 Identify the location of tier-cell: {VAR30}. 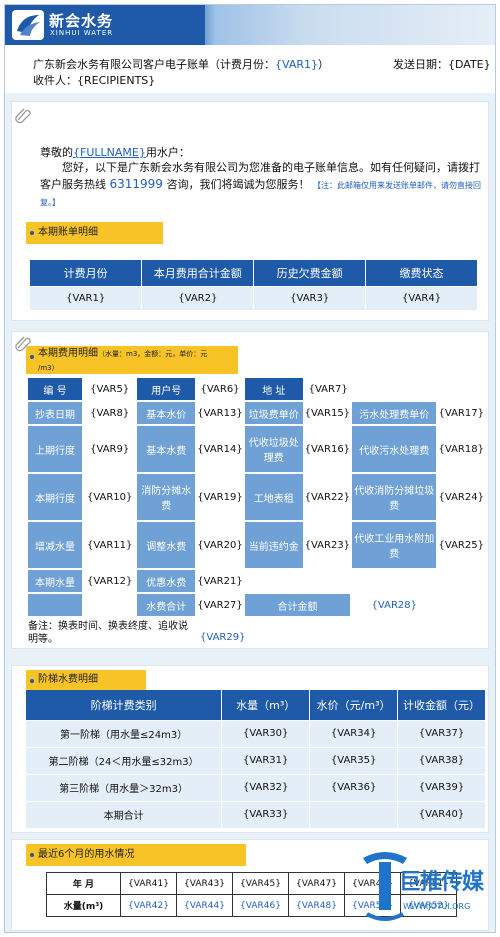
(266, 733).